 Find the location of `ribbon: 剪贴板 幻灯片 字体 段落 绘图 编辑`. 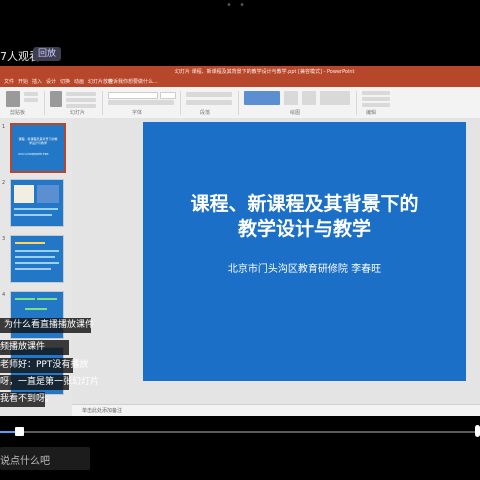

ribbon: 剪贴板 幻灯片 字体 段落 绘图 编辑 is located at coordinates (240, 103).